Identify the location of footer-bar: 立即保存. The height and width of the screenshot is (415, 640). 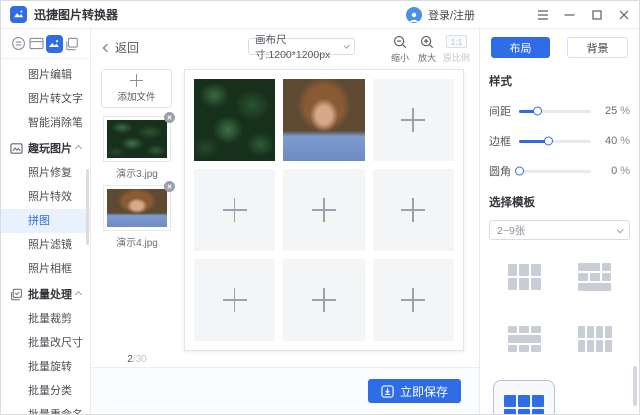
(285, 390).